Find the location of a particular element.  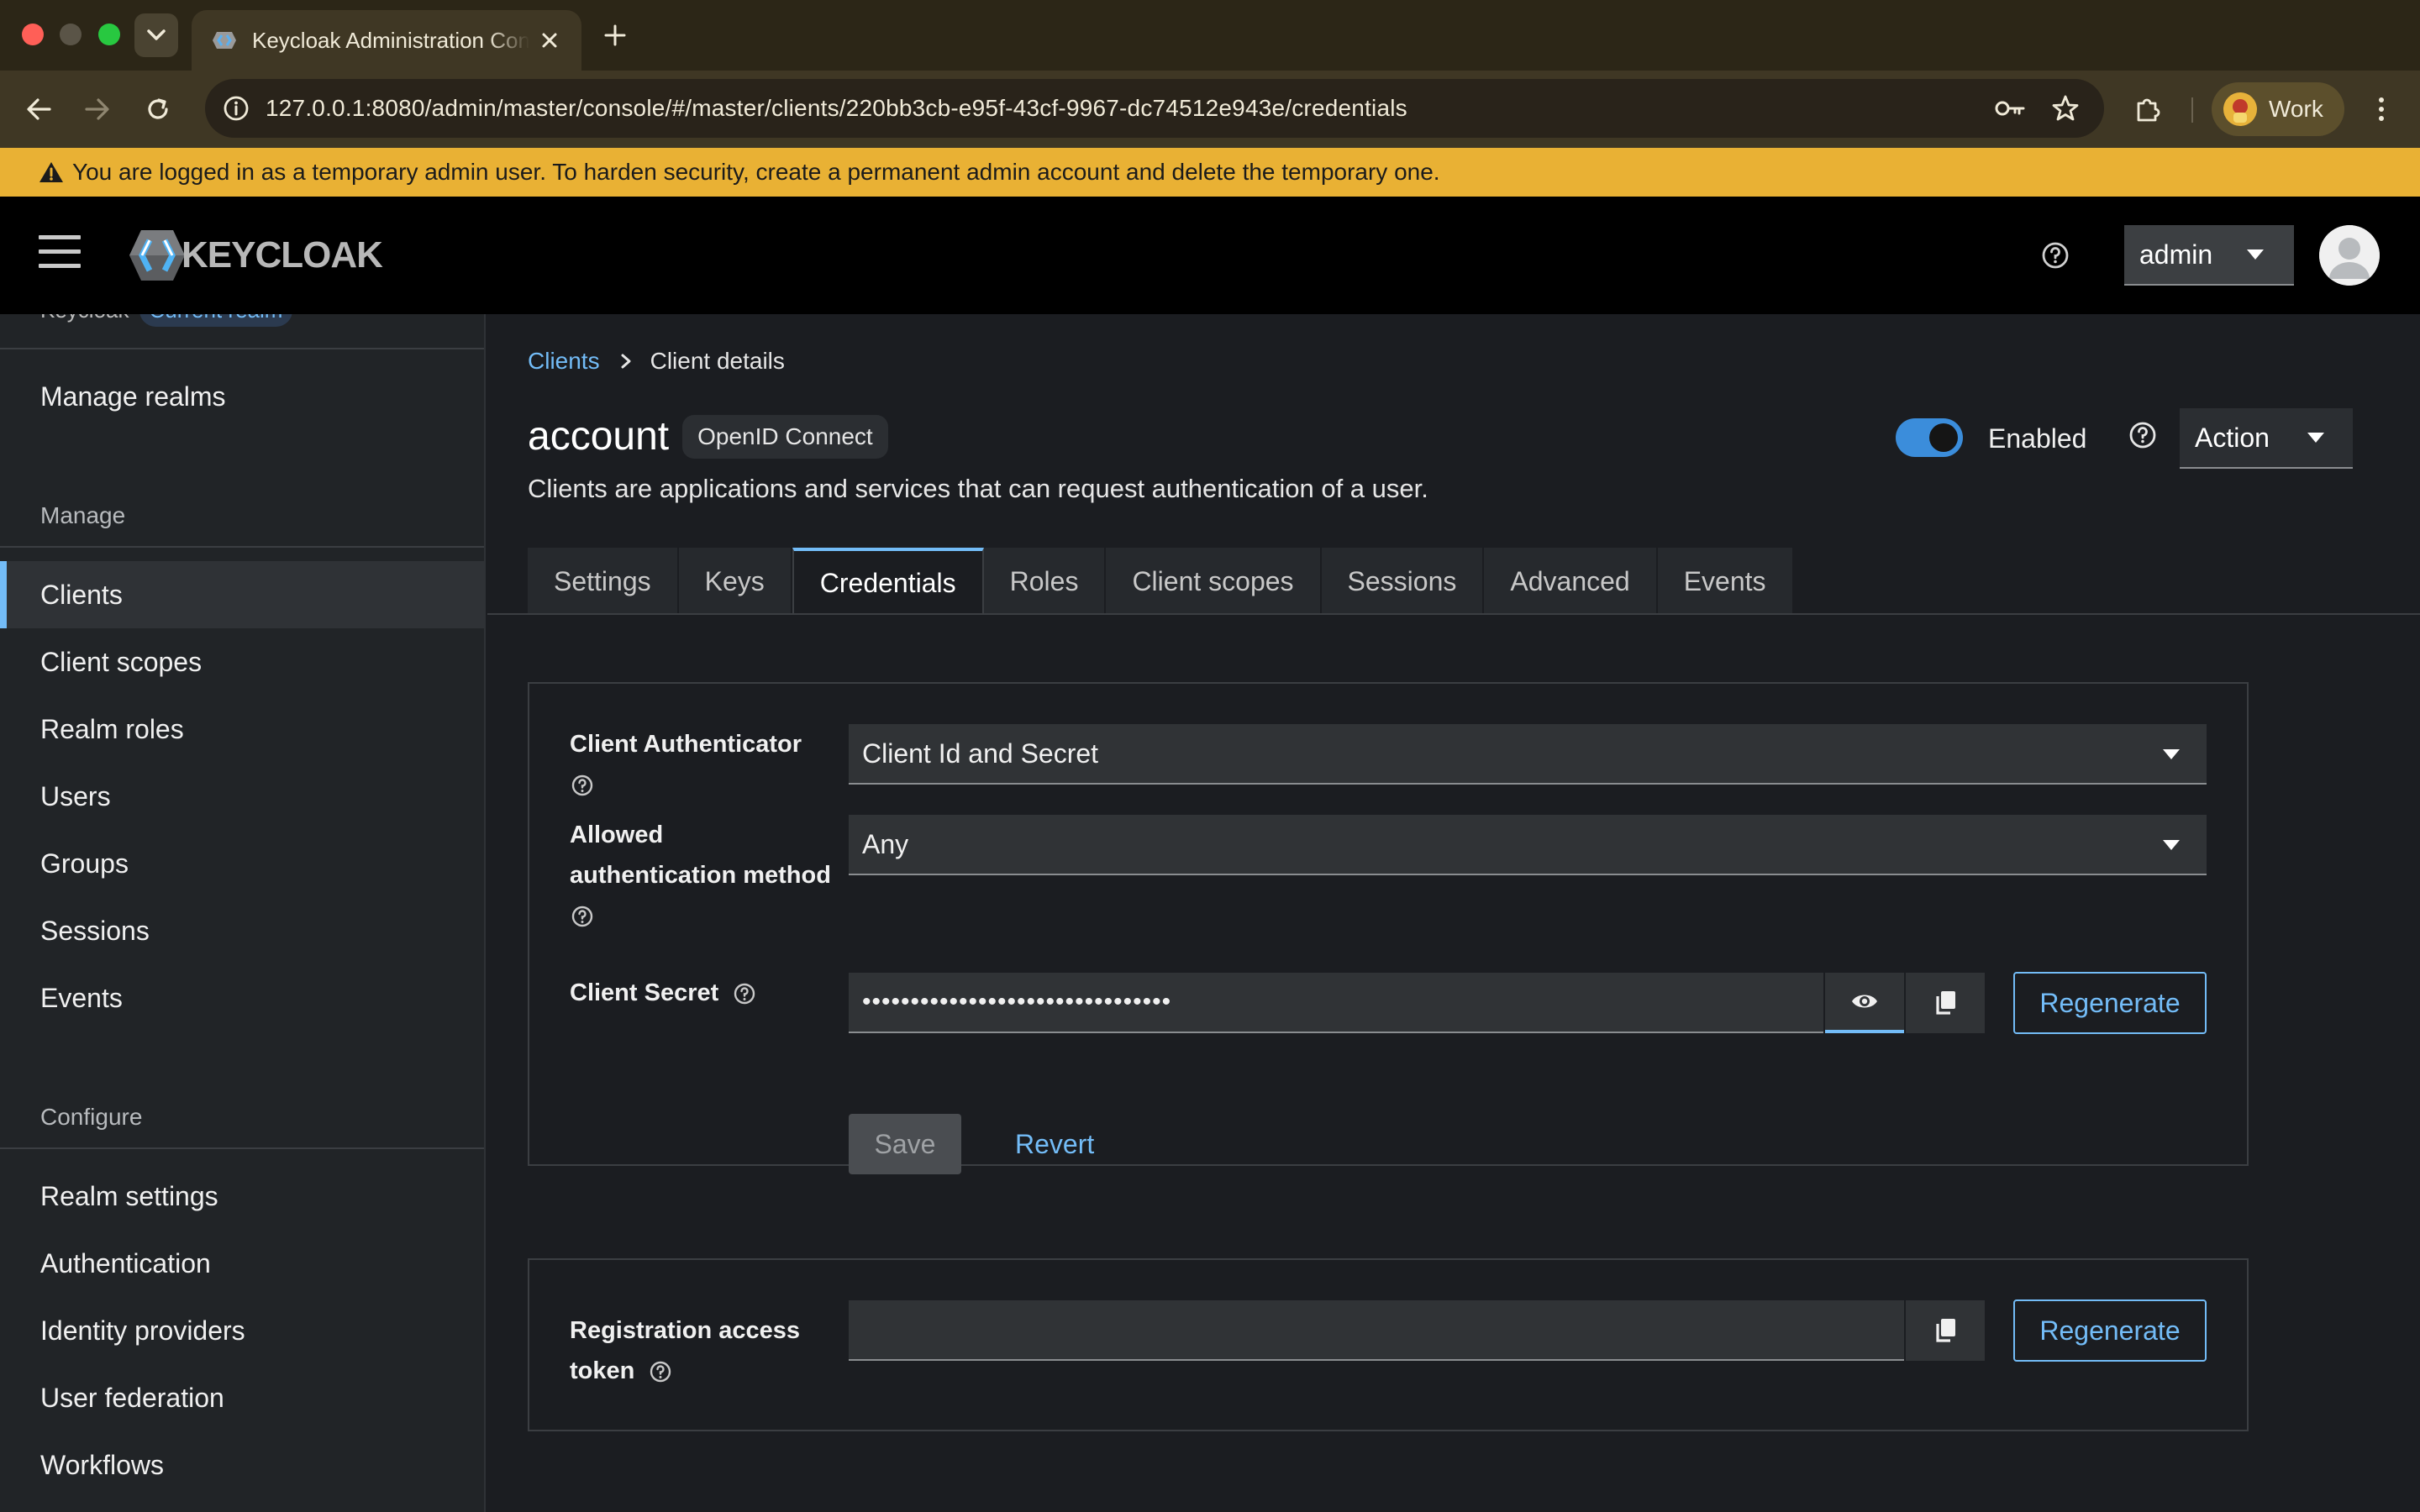

sidebar-item-workflows: Workflows is located at coordinates (242, 1465).